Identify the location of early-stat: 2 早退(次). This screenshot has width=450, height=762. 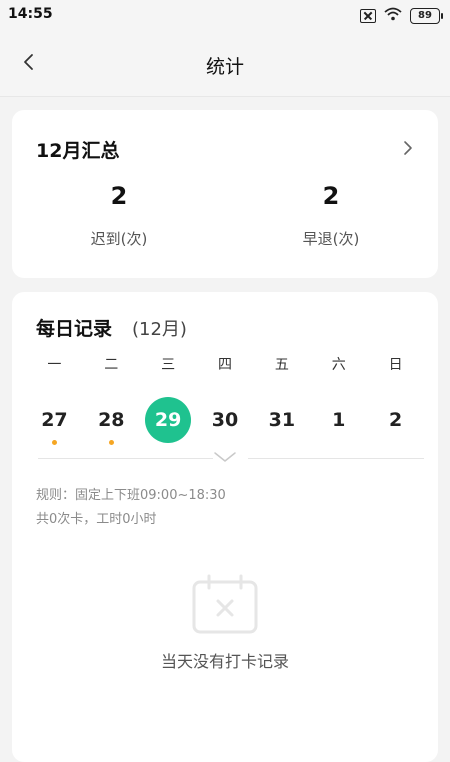
(331, 215).